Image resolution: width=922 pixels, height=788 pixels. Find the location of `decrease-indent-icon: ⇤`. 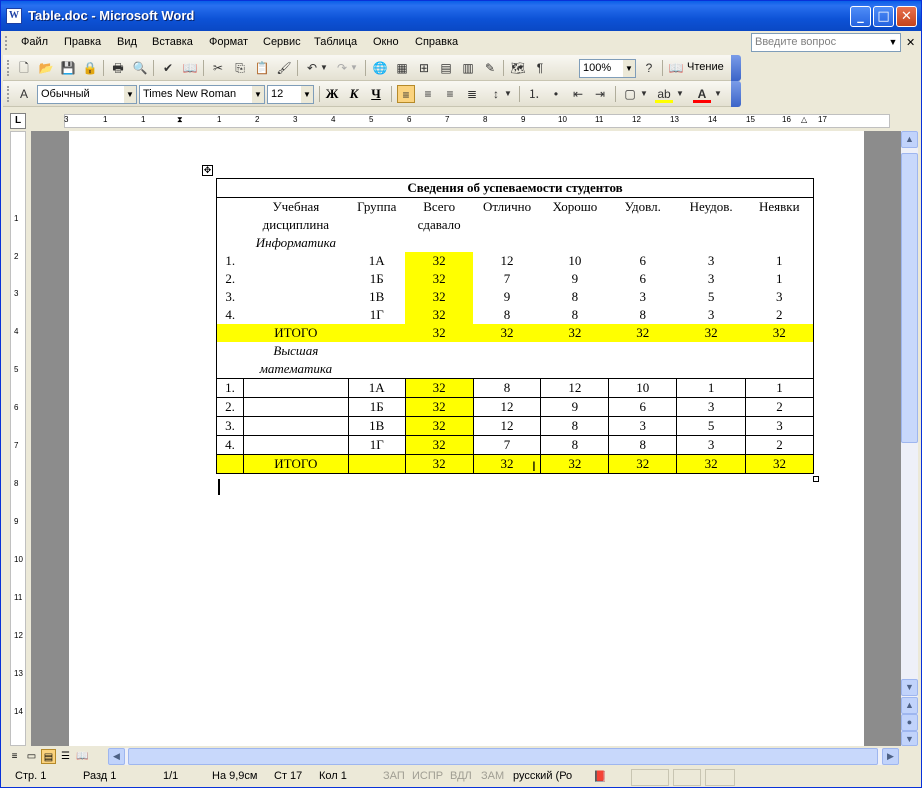

decrease-indent-icon: ⇤ is located at coordinates (578, 94).